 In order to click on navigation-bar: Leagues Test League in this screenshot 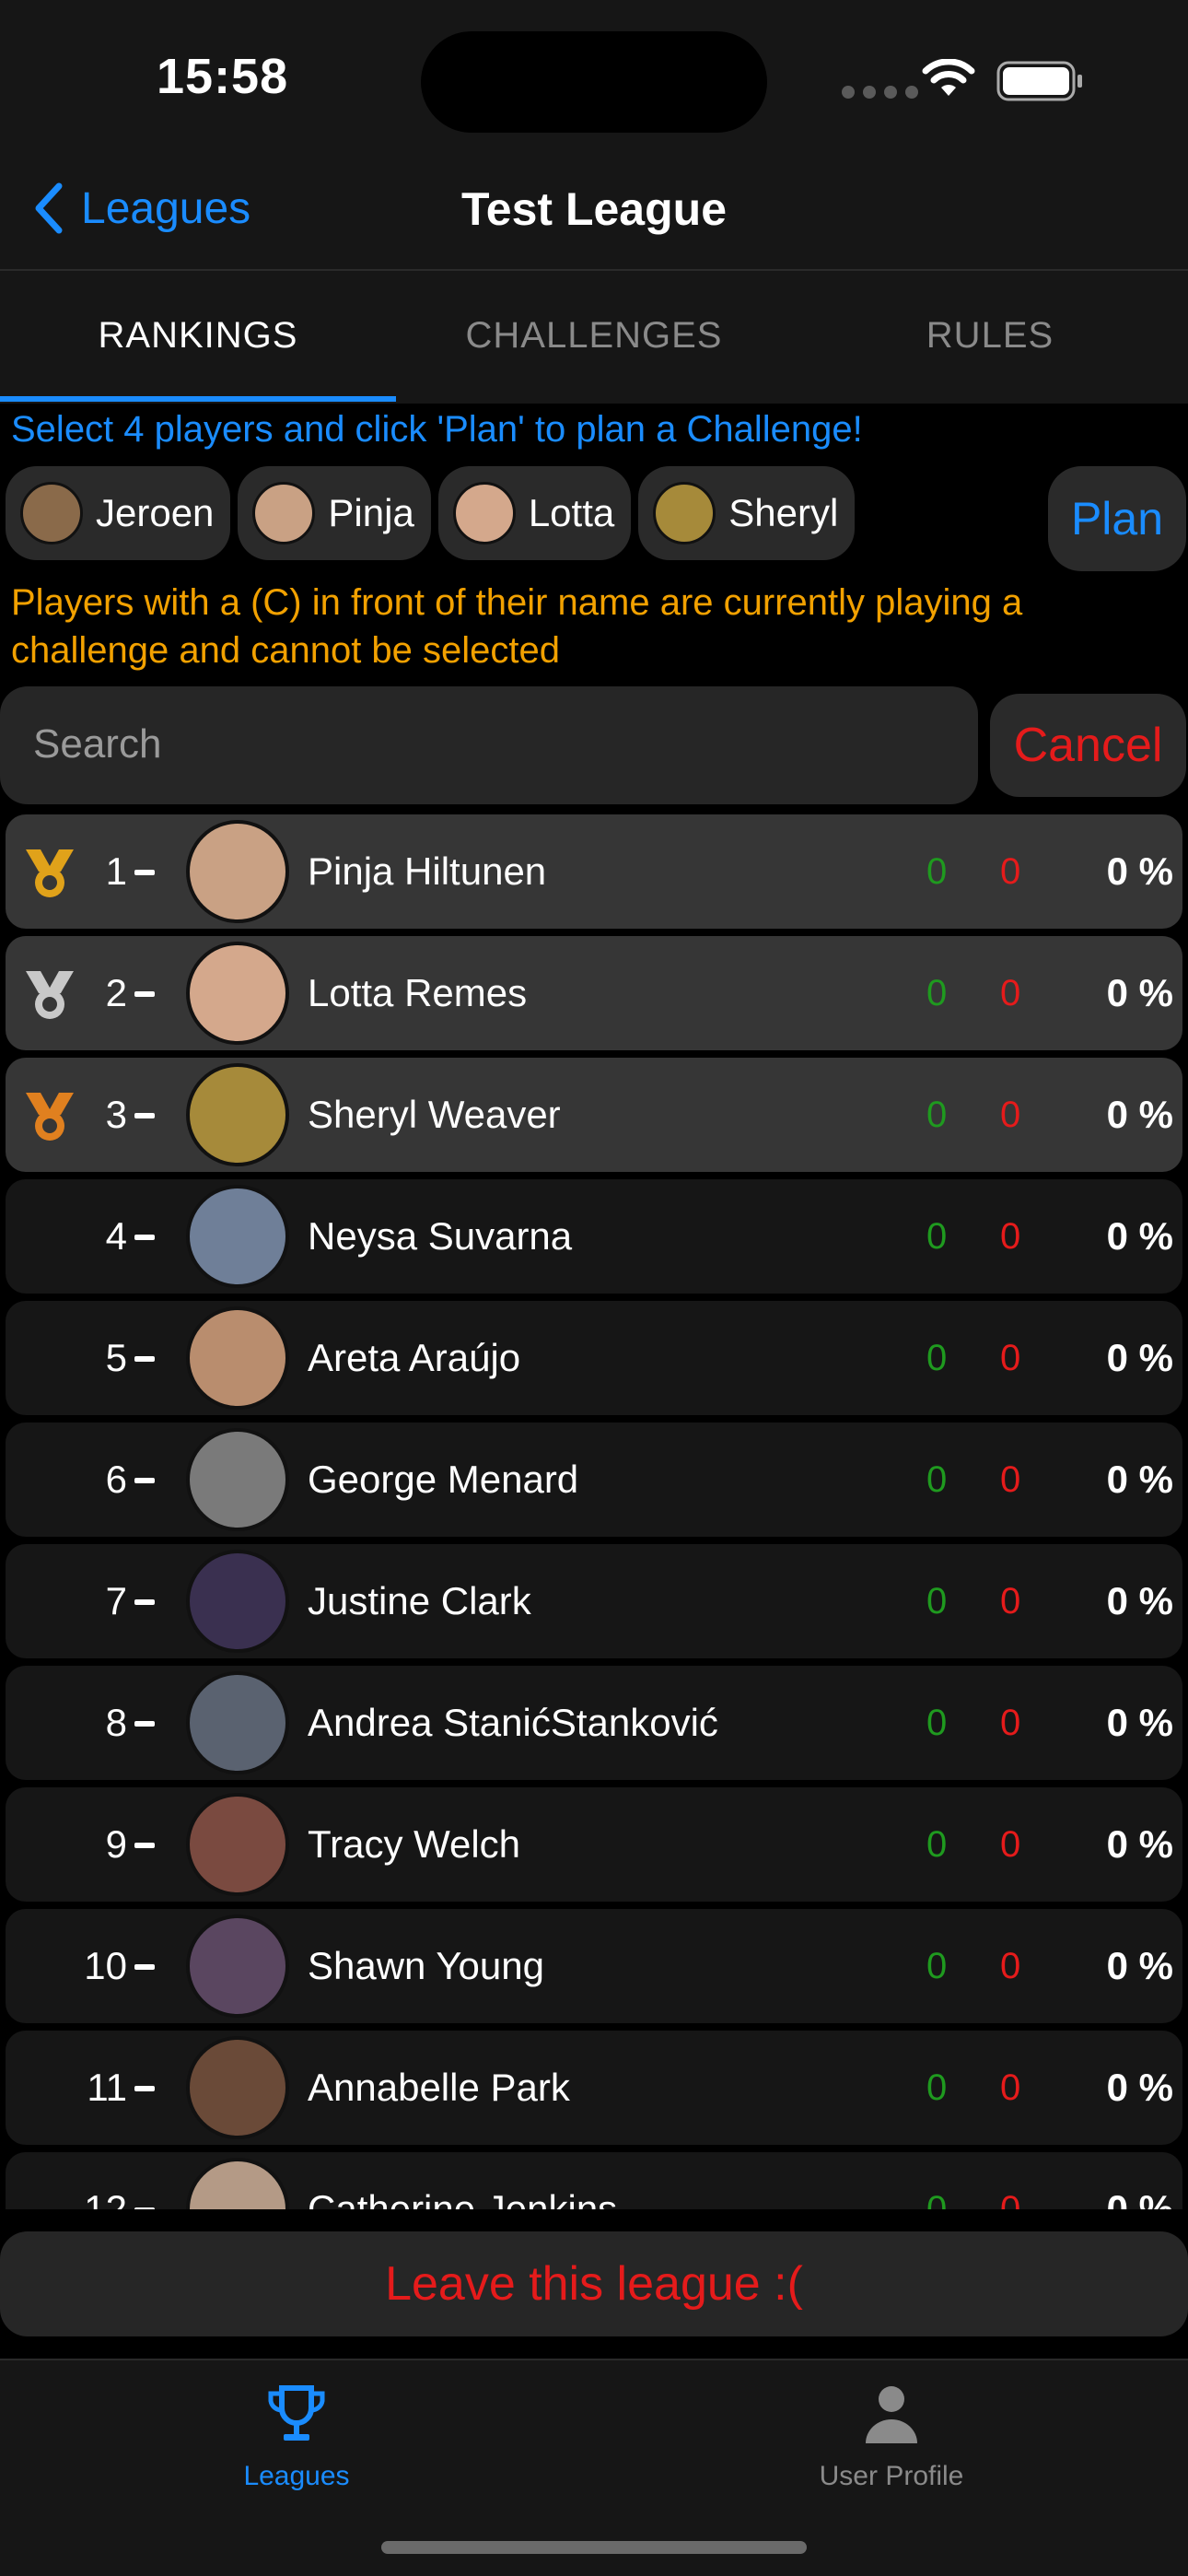, I will do `click(594, 214)`.